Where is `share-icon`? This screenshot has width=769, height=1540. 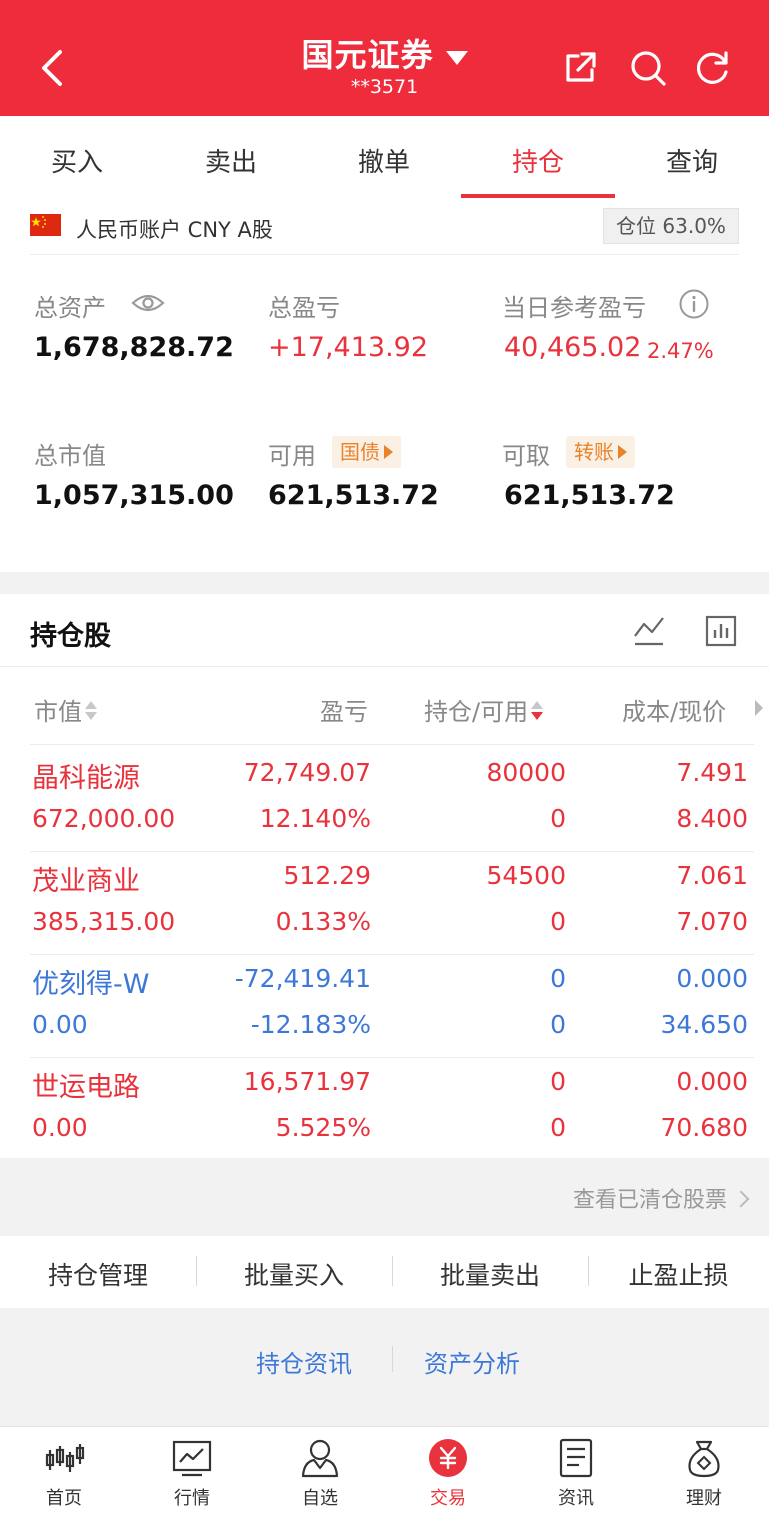
share-icon is located at coordinates (580, 68).